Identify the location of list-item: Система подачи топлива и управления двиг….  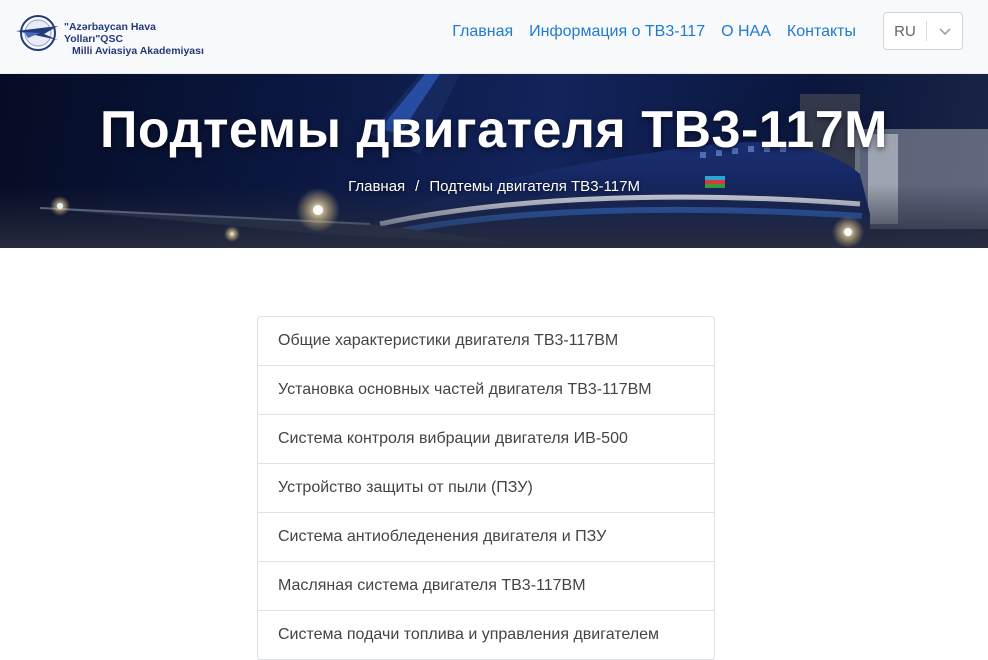
(486, 635).